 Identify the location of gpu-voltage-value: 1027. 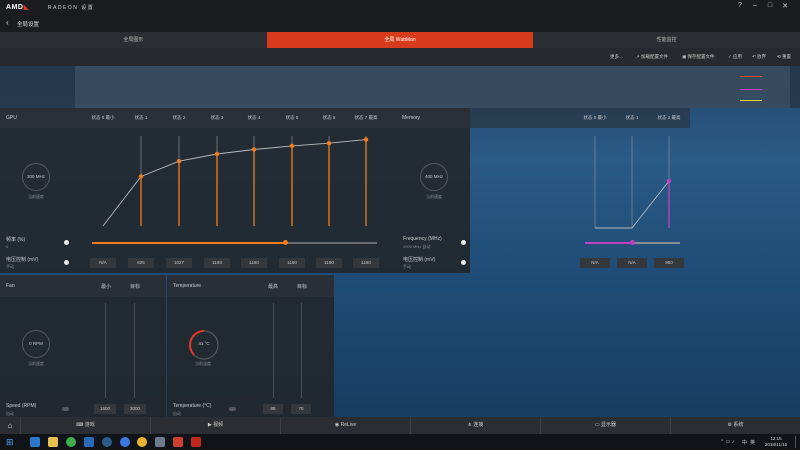
(179, 263).